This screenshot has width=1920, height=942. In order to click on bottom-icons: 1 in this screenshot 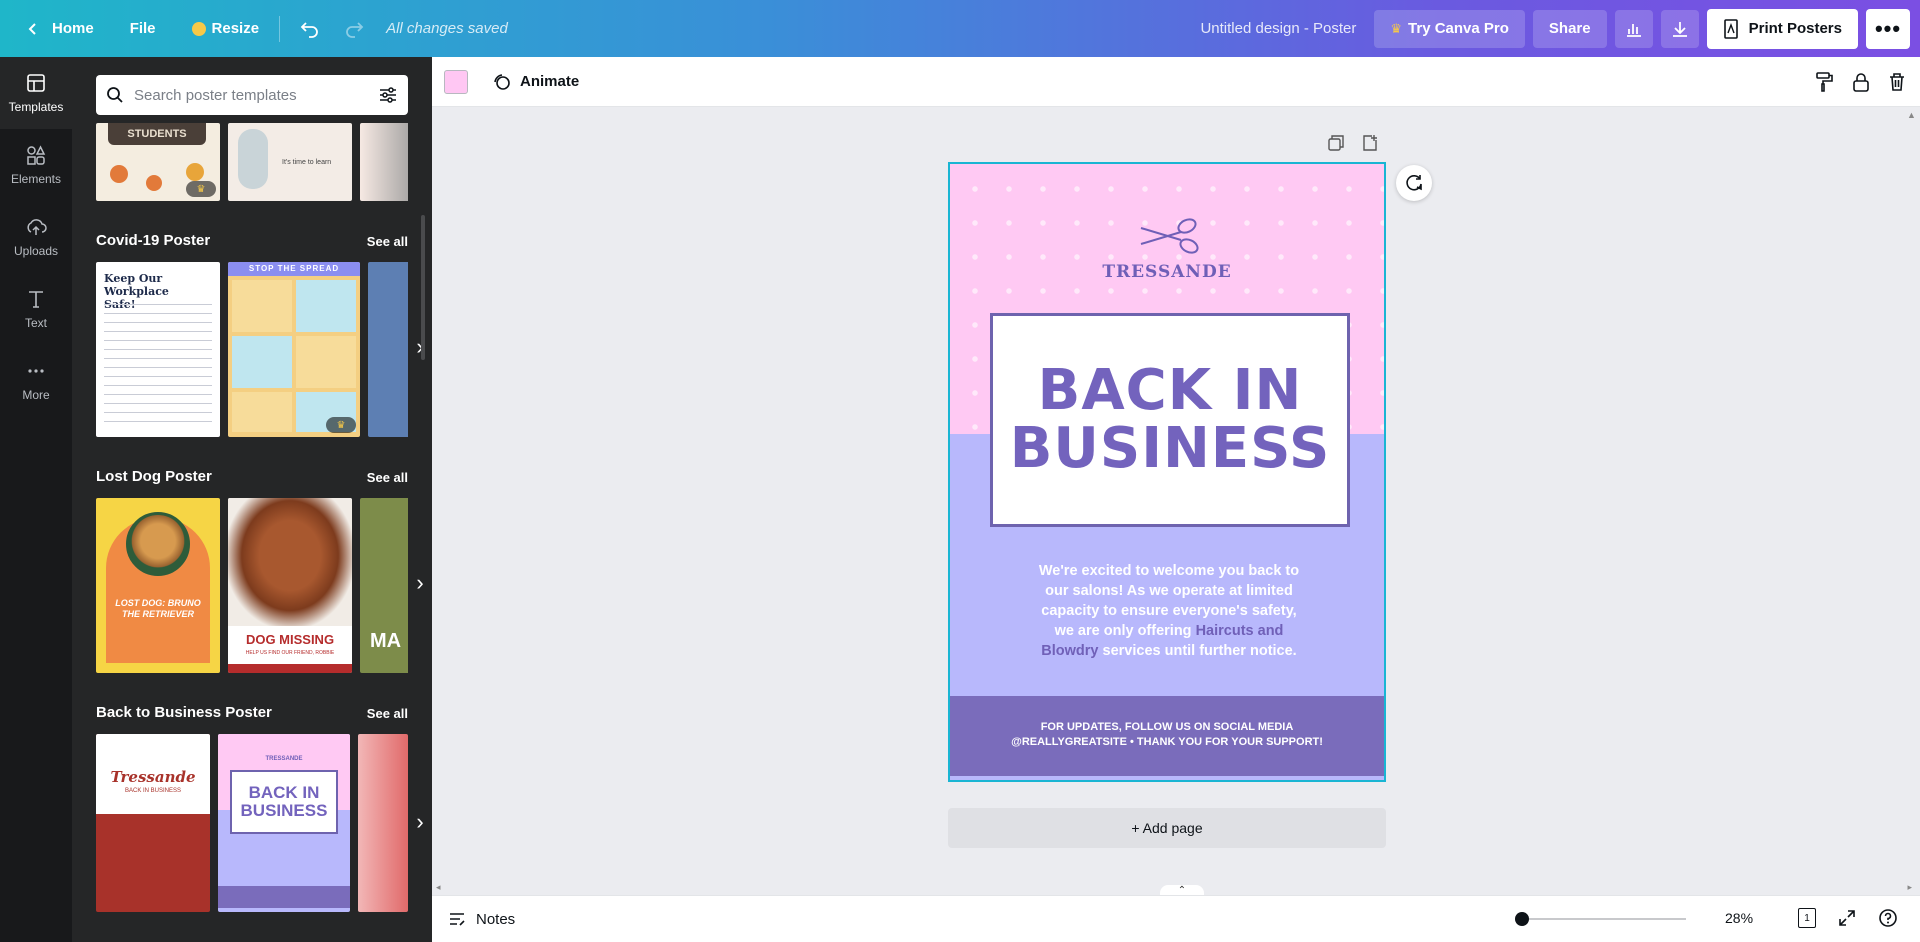, I will do `click(1848, 918)`.